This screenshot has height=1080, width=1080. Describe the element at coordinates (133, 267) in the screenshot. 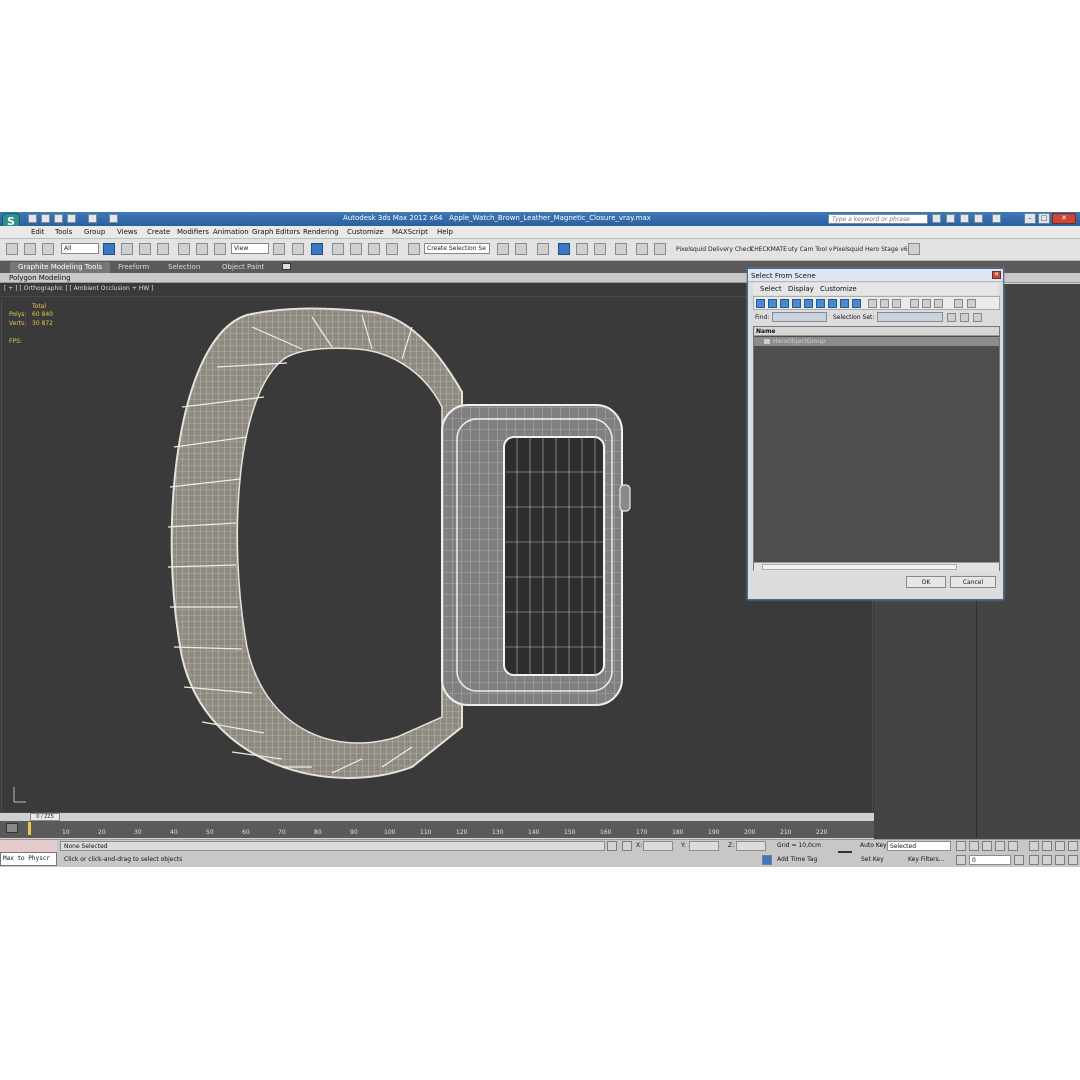

I see `tab-freeform: Freeform` at that location.